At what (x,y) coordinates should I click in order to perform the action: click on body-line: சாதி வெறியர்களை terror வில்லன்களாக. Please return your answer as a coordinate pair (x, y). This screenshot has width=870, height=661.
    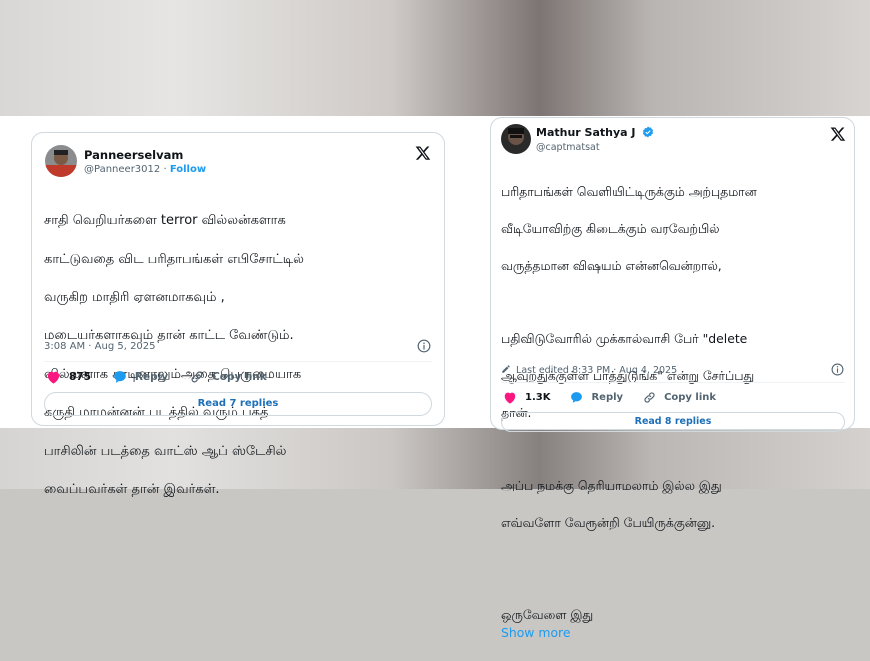
    Looking at the image, I should click on (165, 221).